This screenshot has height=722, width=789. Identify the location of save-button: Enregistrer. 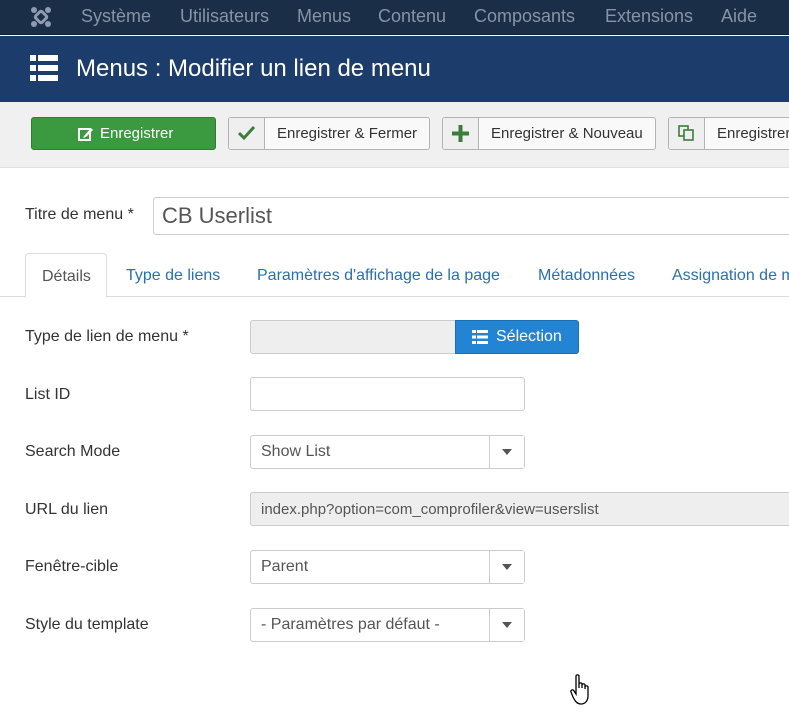
(123, 133).